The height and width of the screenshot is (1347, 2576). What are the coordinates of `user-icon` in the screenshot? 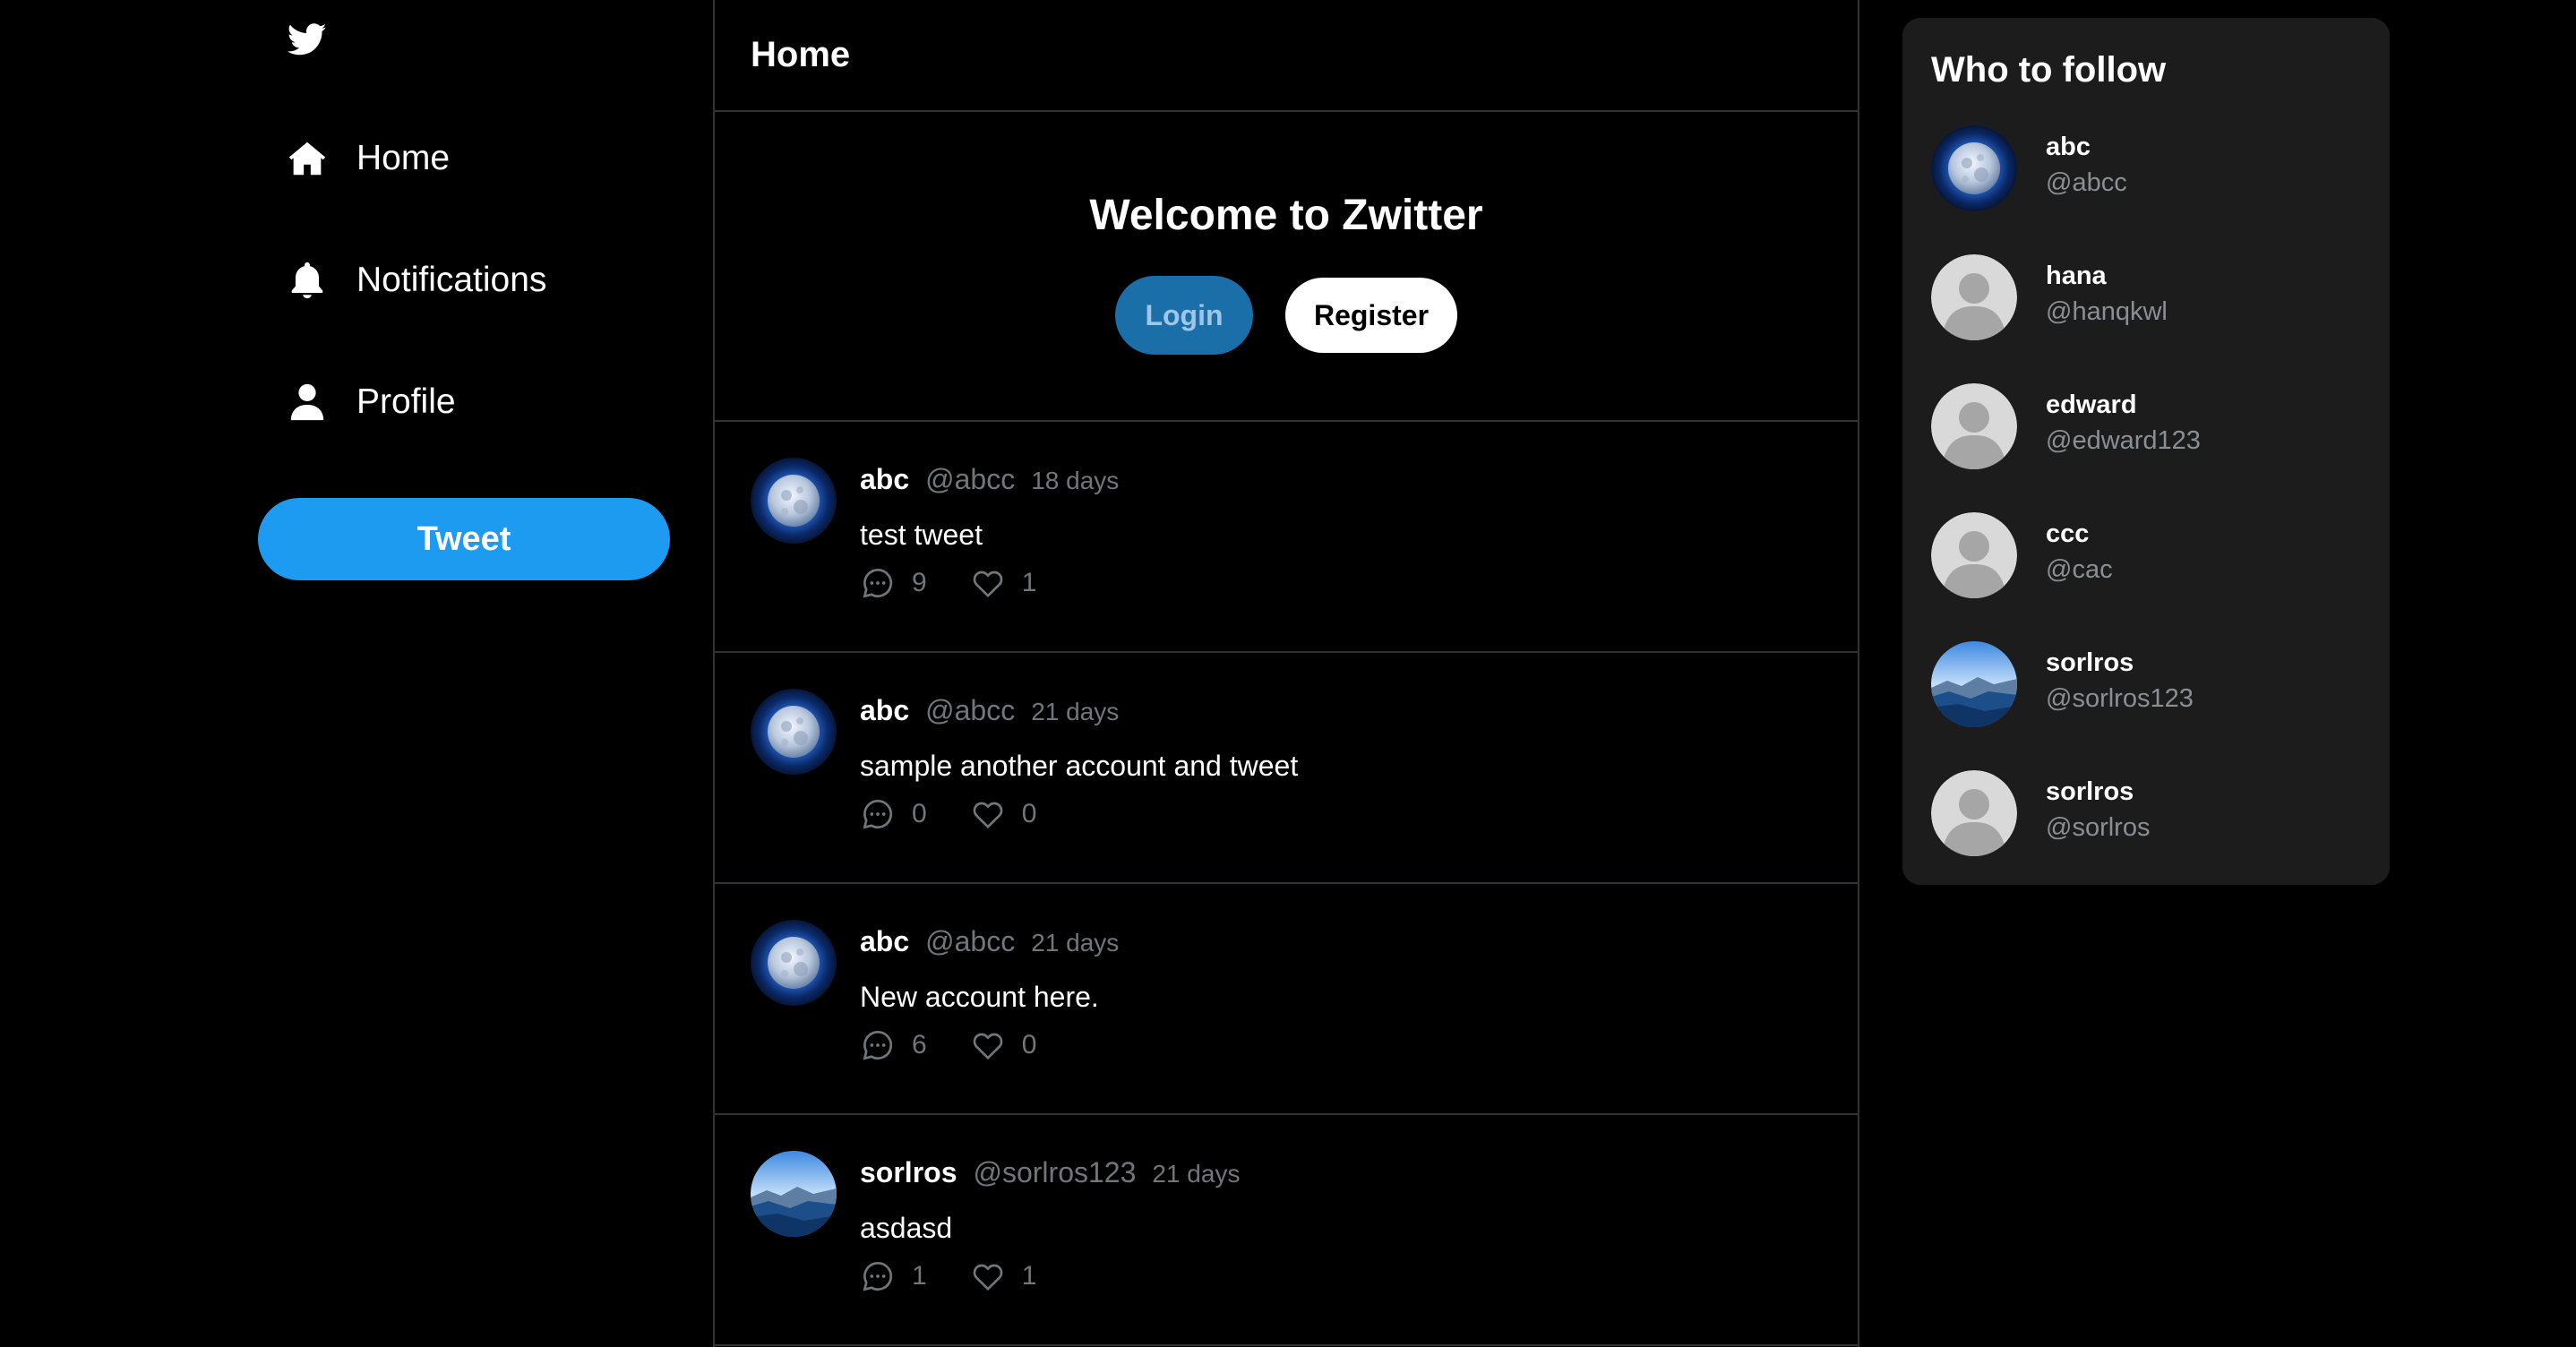 It's located at (307, 403).